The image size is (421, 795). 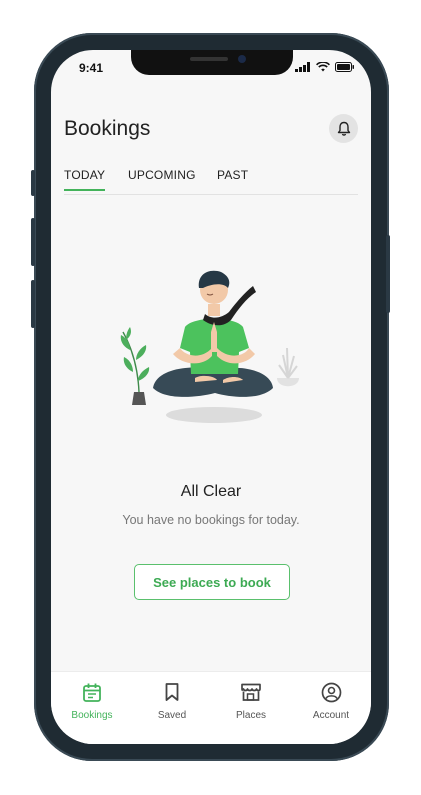 I want to click on nav-label-saved: Saved, so click(x=172, y=715).